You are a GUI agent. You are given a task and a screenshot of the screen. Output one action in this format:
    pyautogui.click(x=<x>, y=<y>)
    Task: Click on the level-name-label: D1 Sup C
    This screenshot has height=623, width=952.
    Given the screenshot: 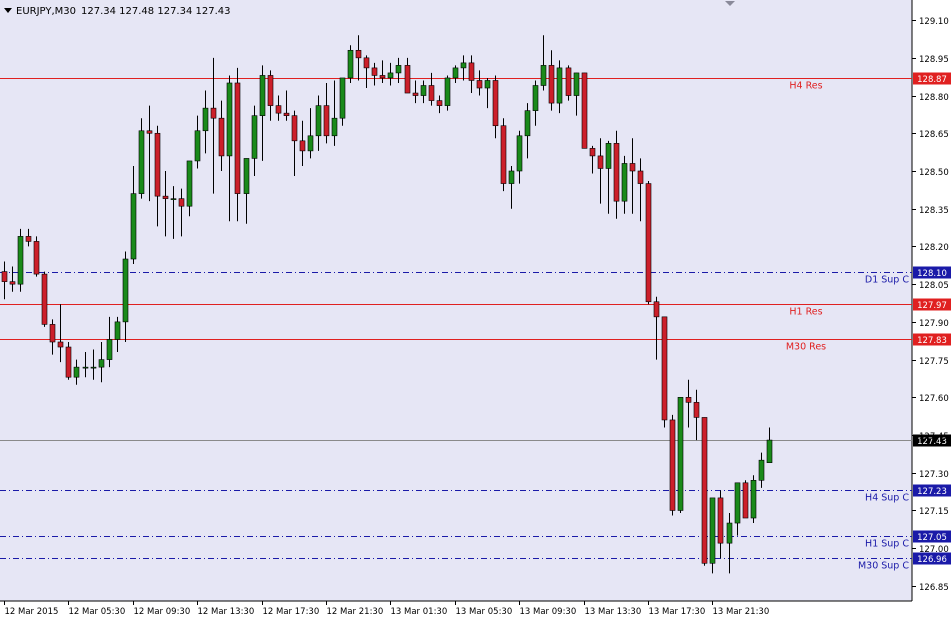 What is the action you would take?
    pyautogui.click(x=887, y=280)
    